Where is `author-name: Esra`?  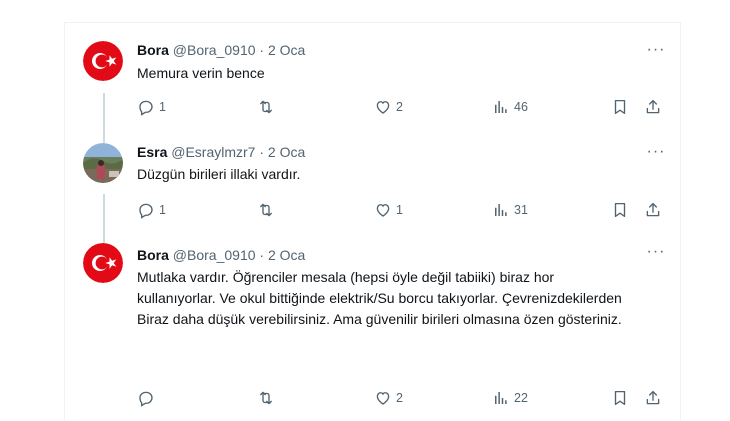
author-name: Esra is located at coordinates (152, 152).